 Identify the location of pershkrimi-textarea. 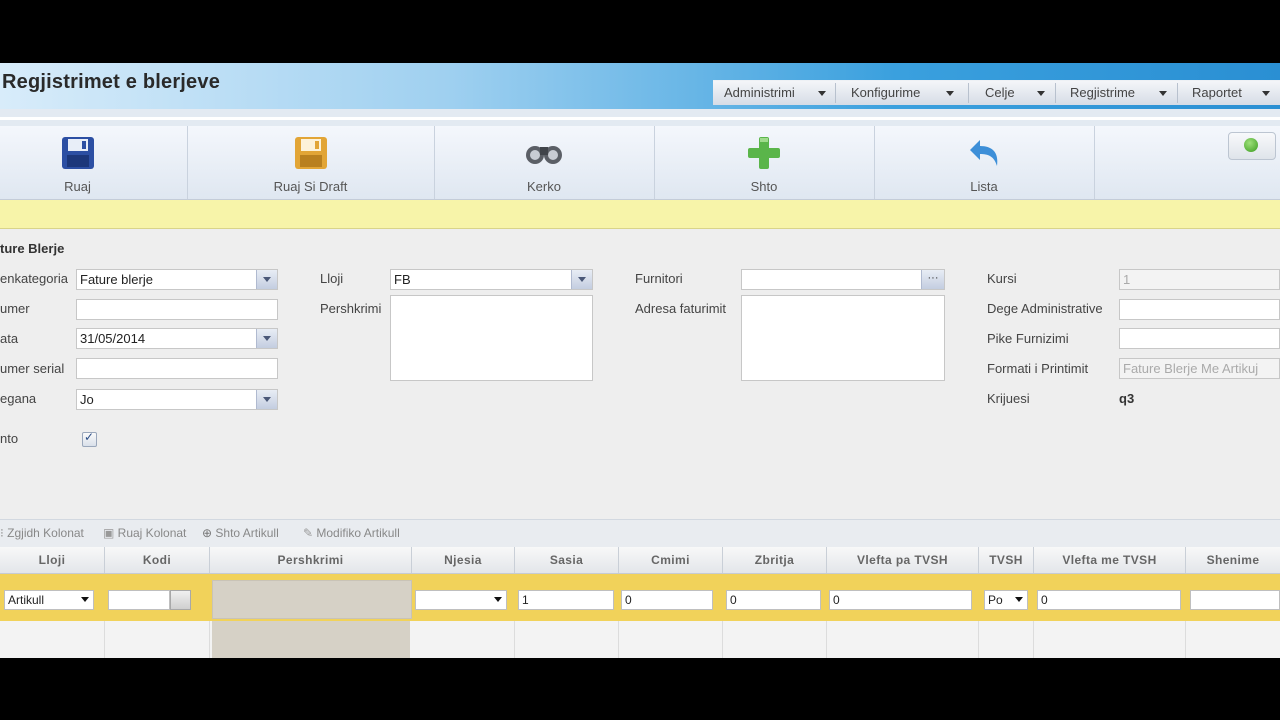
(491, 338).